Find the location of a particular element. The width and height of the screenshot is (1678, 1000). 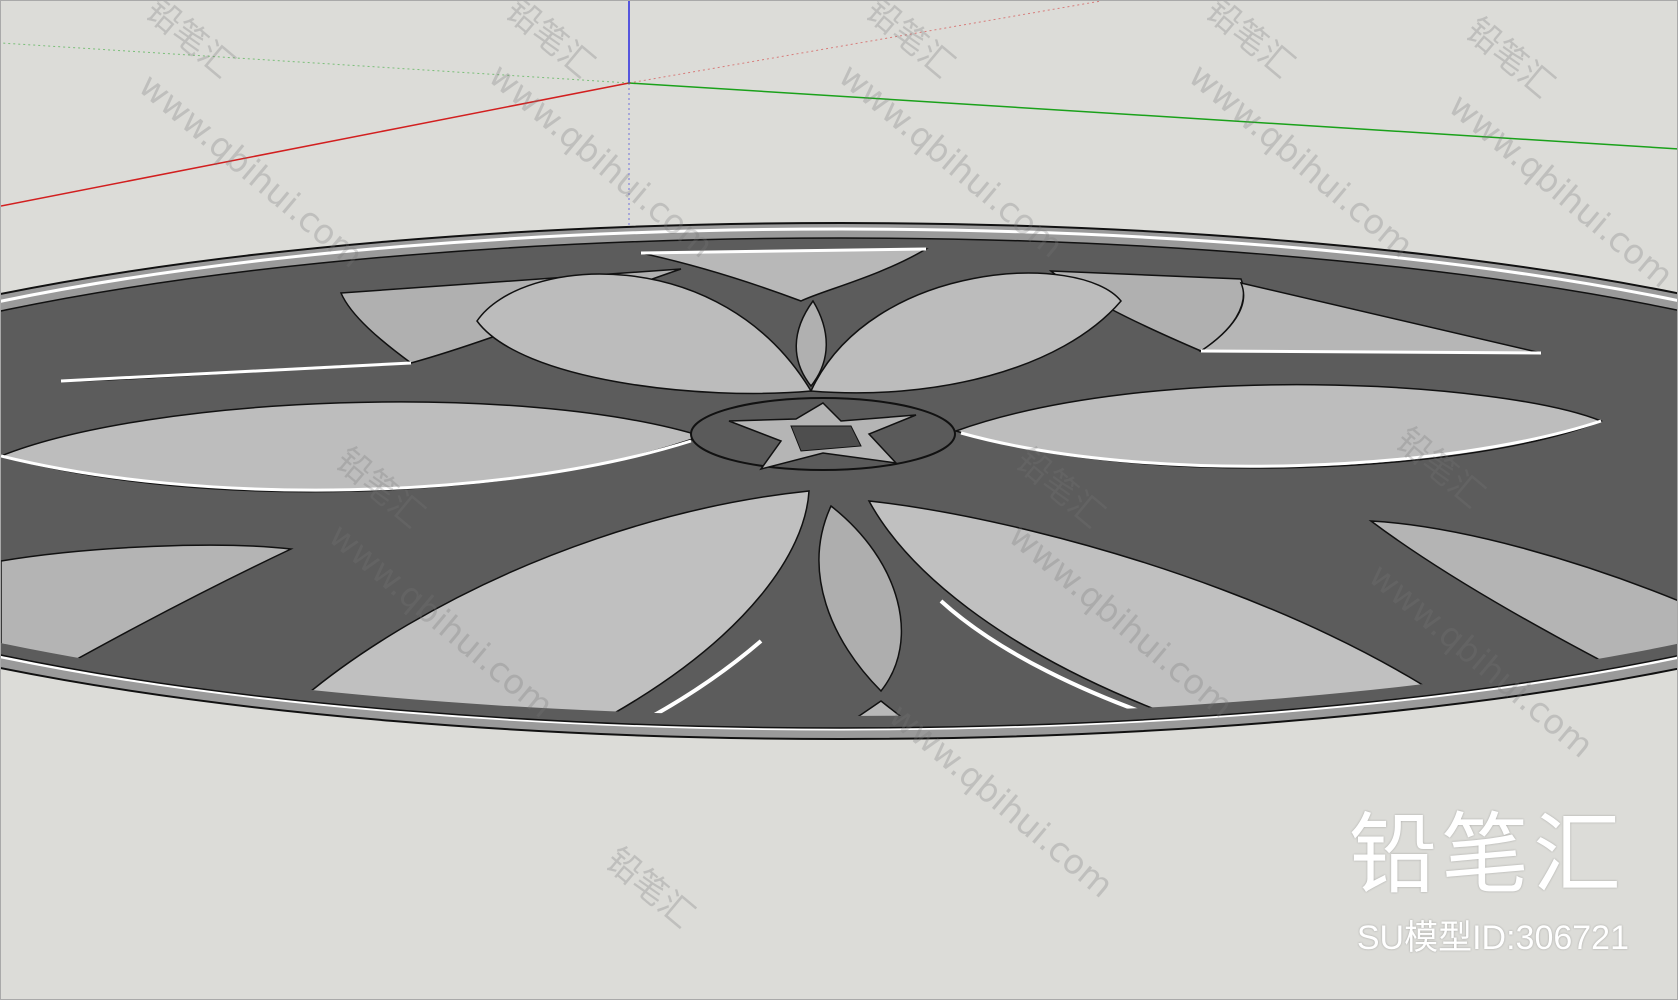

red-axis-hidden is located at coordinates (865, 42).